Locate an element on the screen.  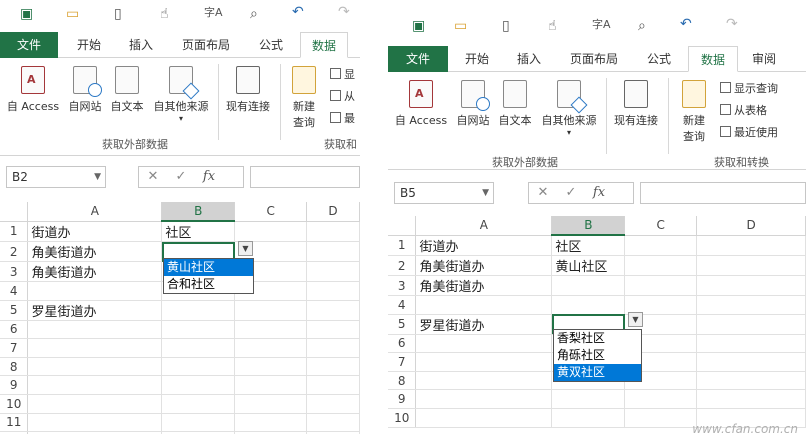
row-header: 1 is located at coordinates (402, 245).